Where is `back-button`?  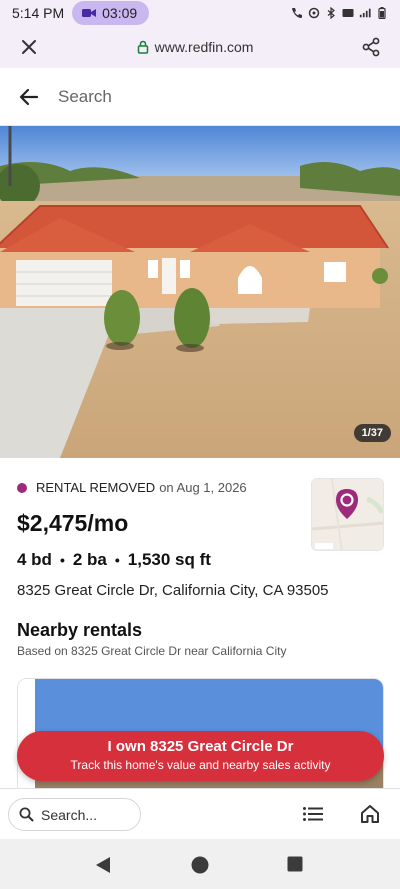 back-button is located at coordinates (29, 97).